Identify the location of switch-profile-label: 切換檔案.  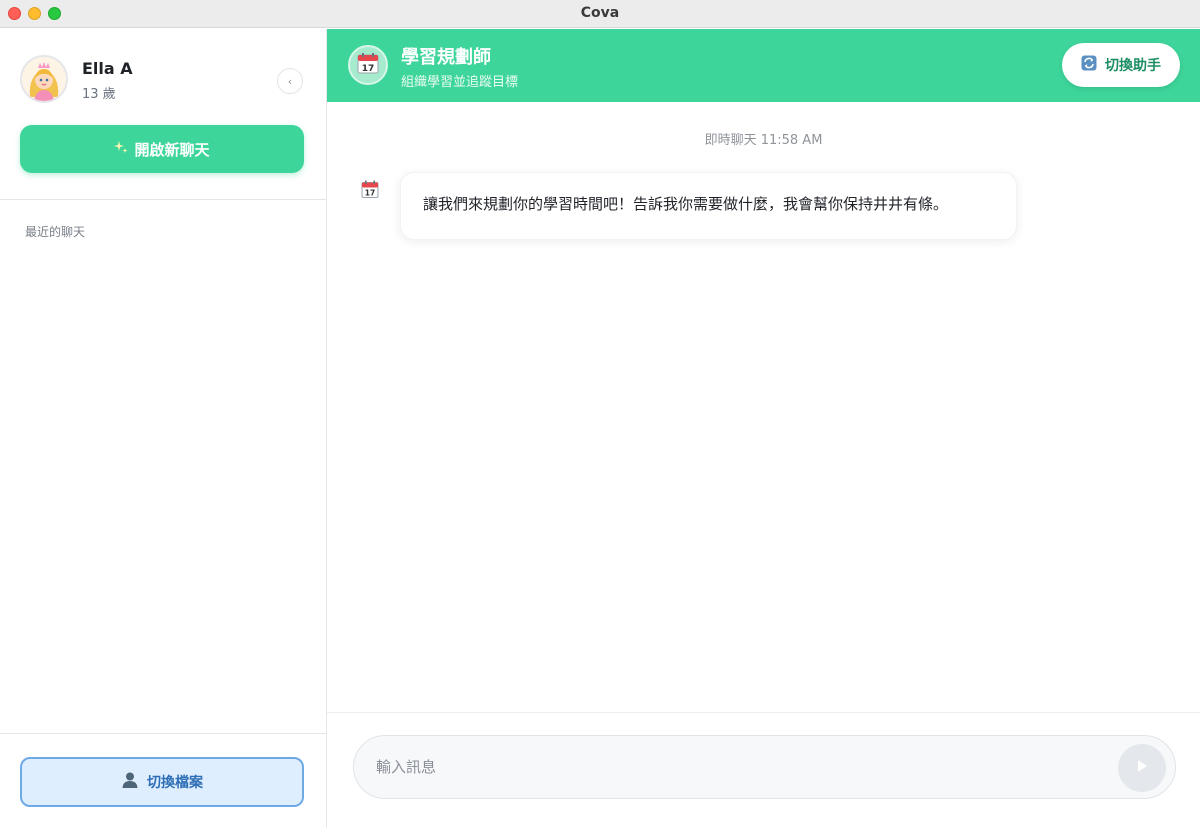
(175, 783).